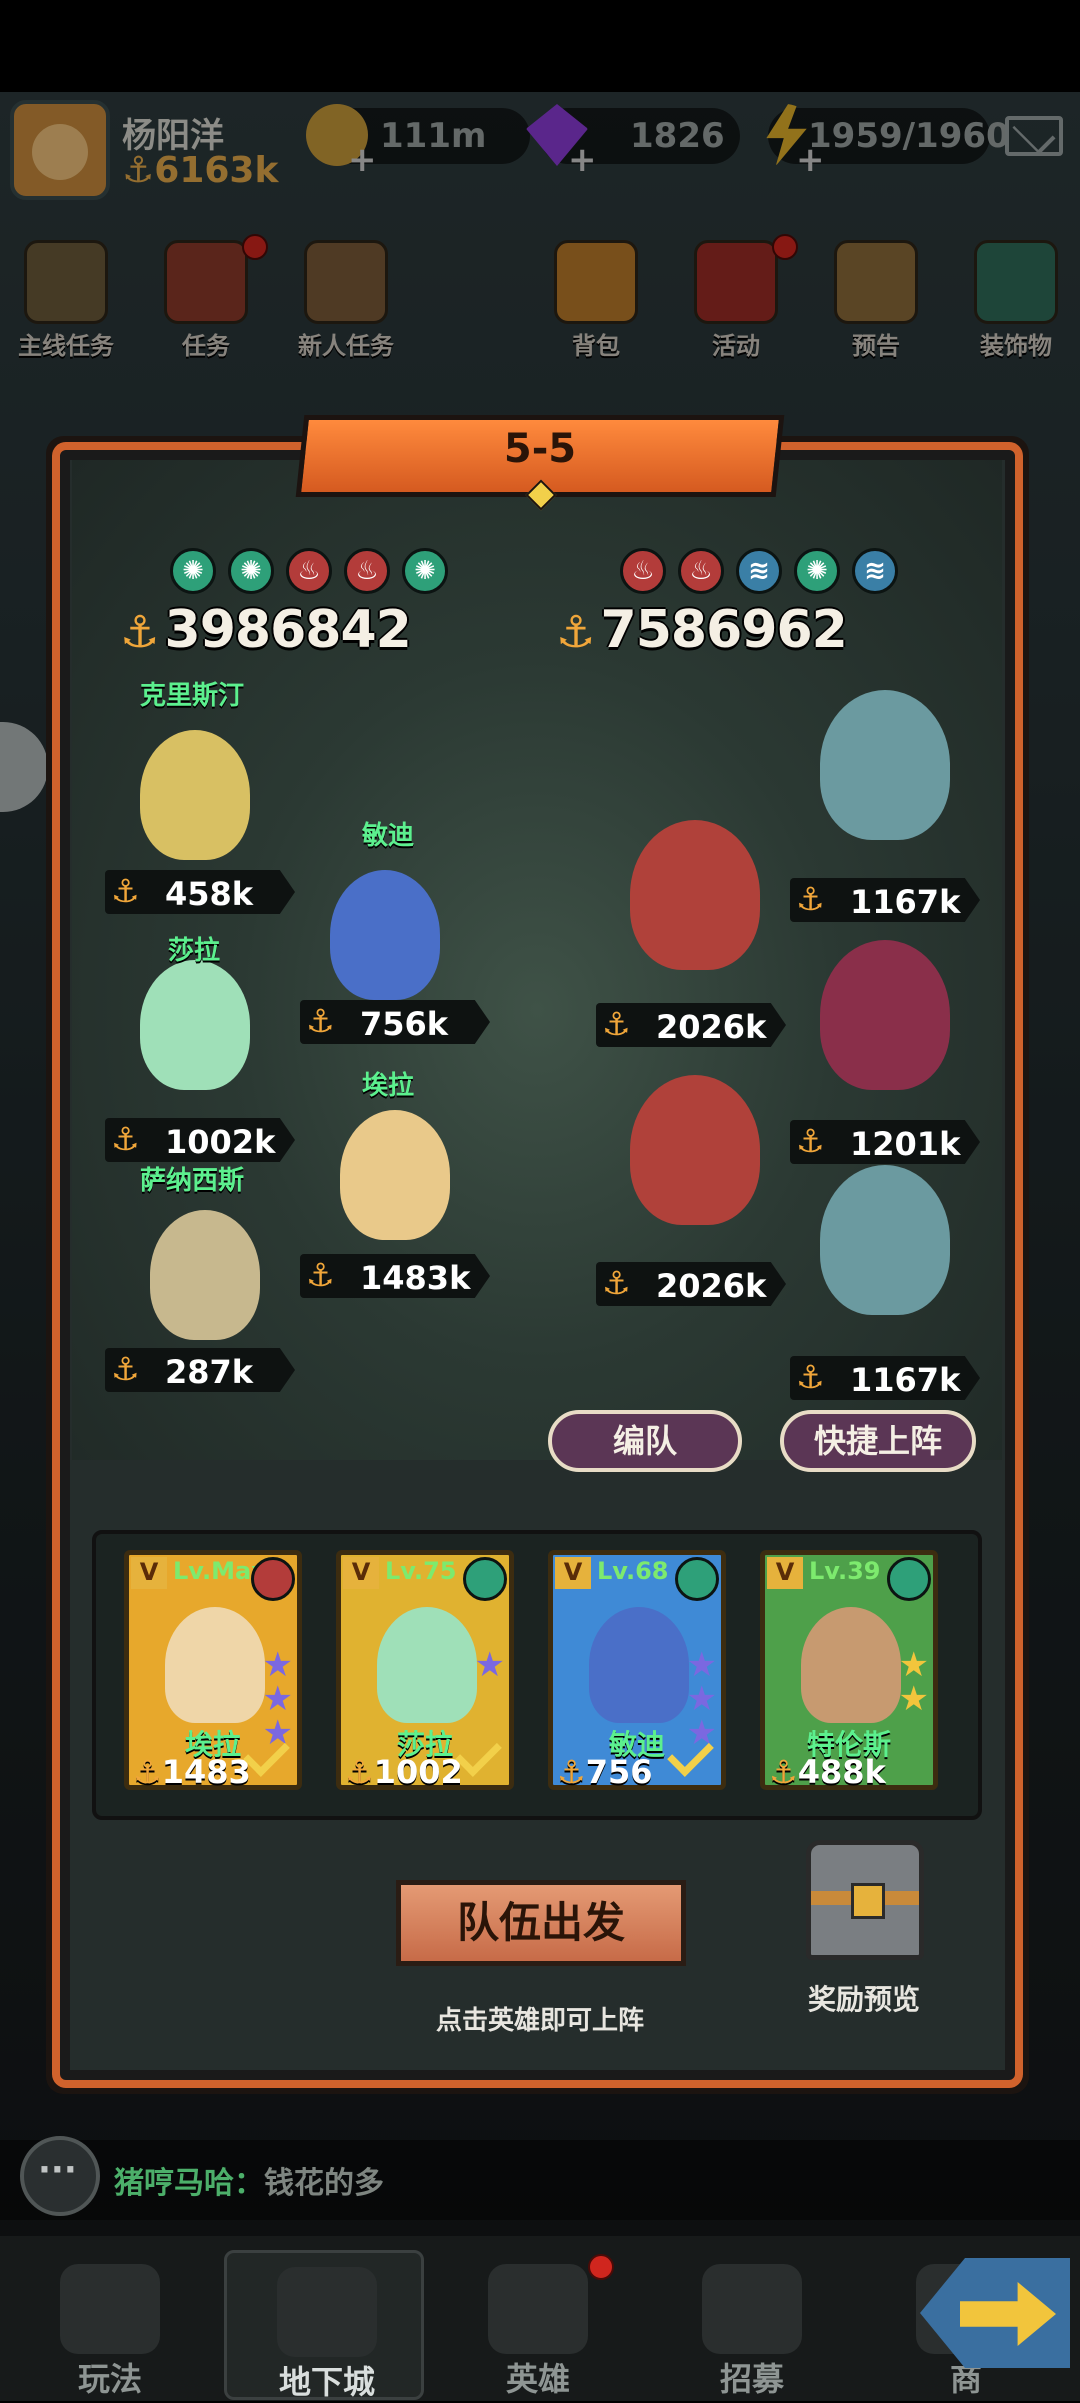 The image size is (1080, 2403). What do you see at coordinates (751, 2379) in the screenshot?
I see `nav-label: 招募` at bounding box center [751, 2379].